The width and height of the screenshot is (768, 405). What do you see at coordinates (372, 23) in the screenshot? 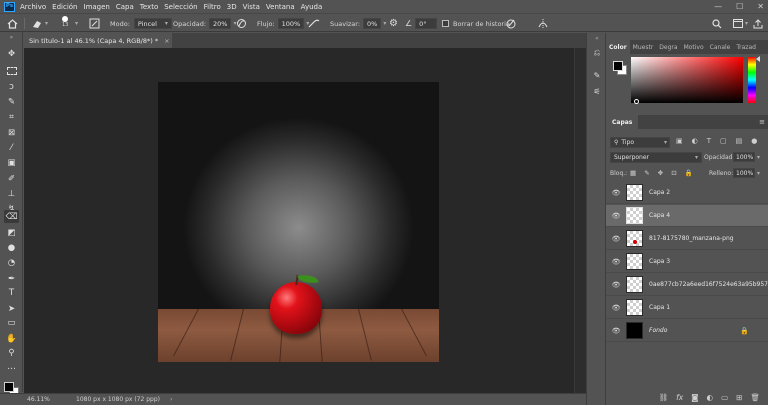
I see `smoothing-input: 0%` at bounding box center [372, 23].